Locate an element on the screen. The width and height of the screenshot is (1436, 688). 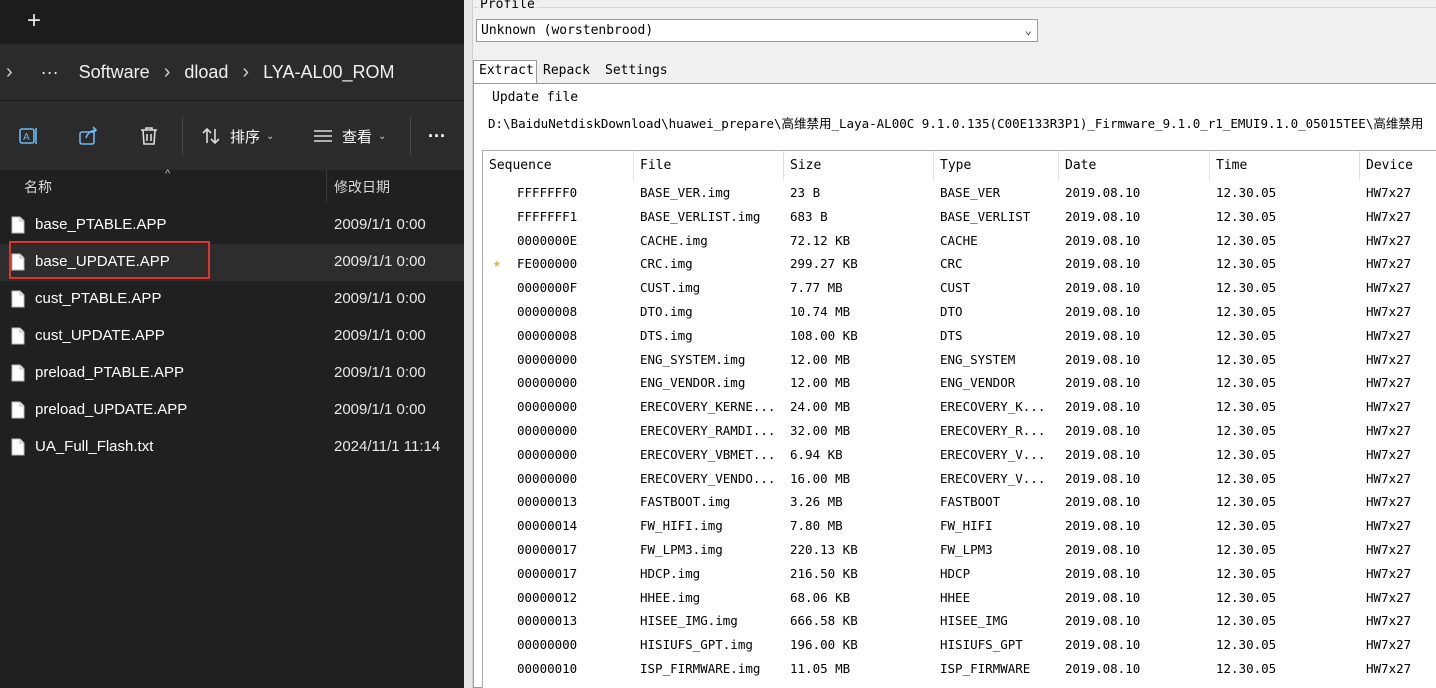
more-options-button: ··· is located at coordinates (437, 136).